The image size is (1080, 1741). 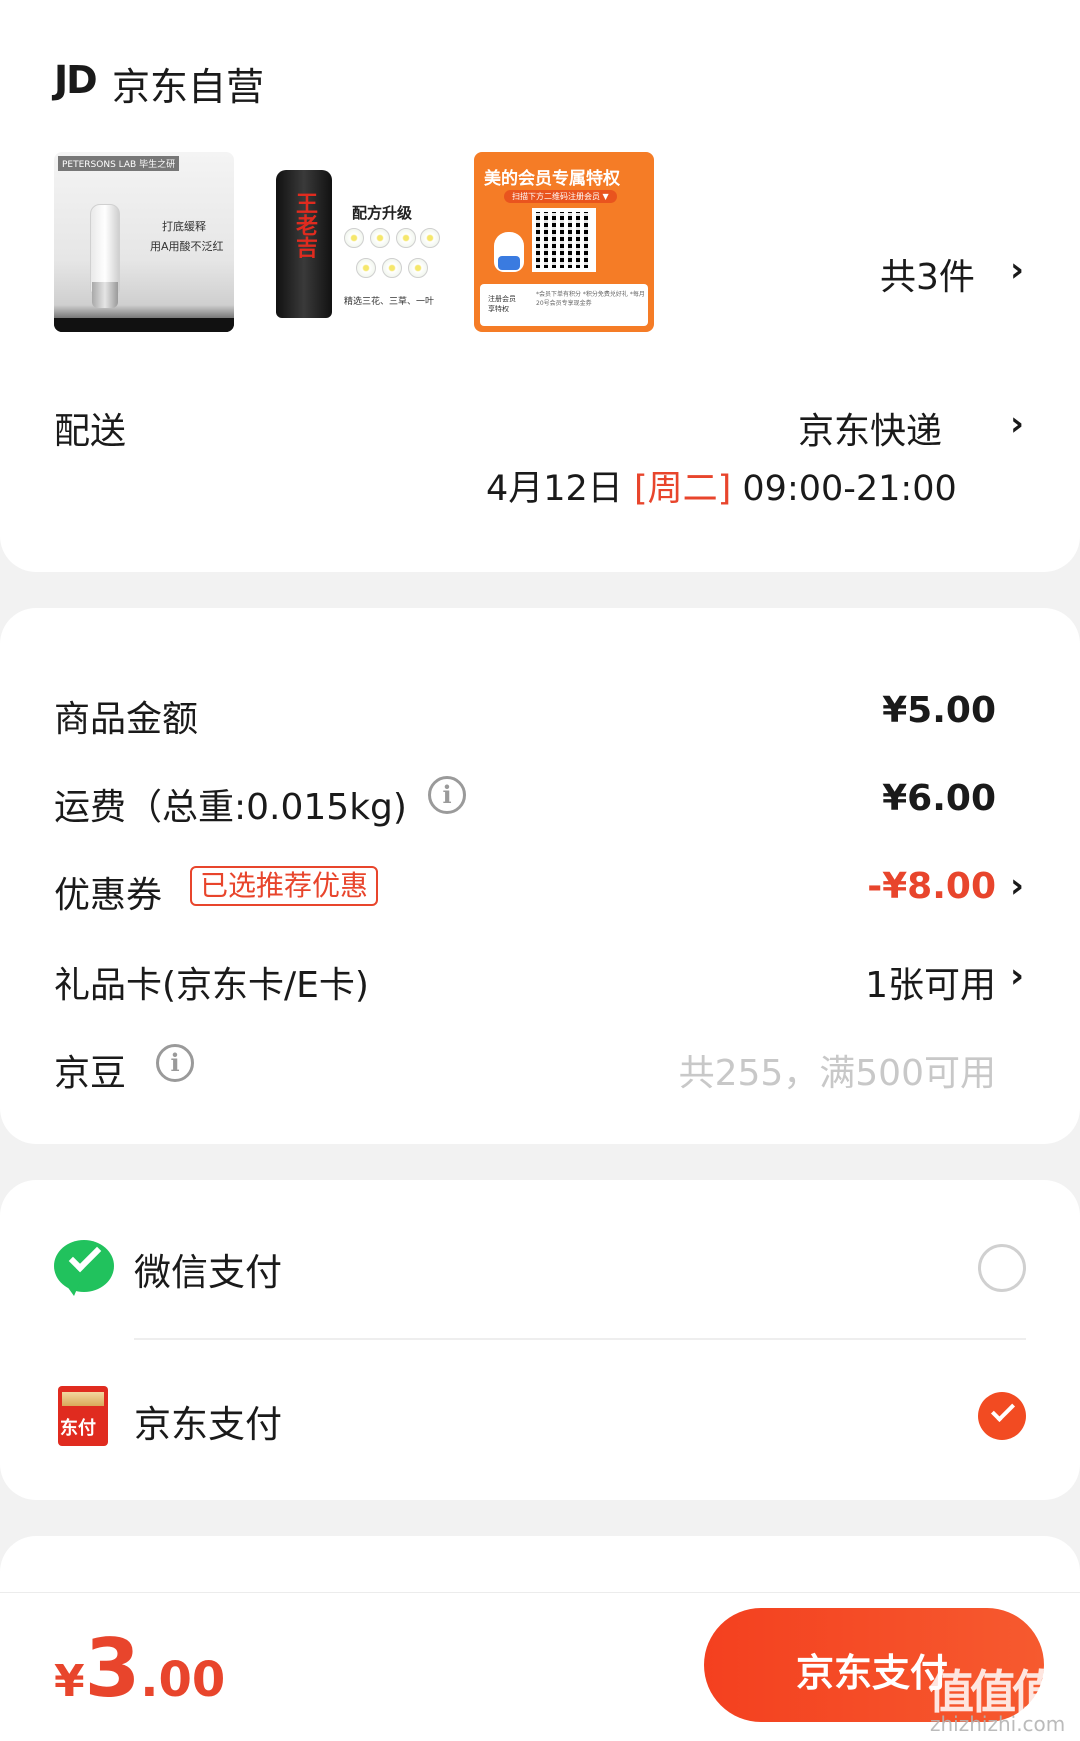 I want to click on giftcard-value: 1张可用, so click(x=930, y=982).